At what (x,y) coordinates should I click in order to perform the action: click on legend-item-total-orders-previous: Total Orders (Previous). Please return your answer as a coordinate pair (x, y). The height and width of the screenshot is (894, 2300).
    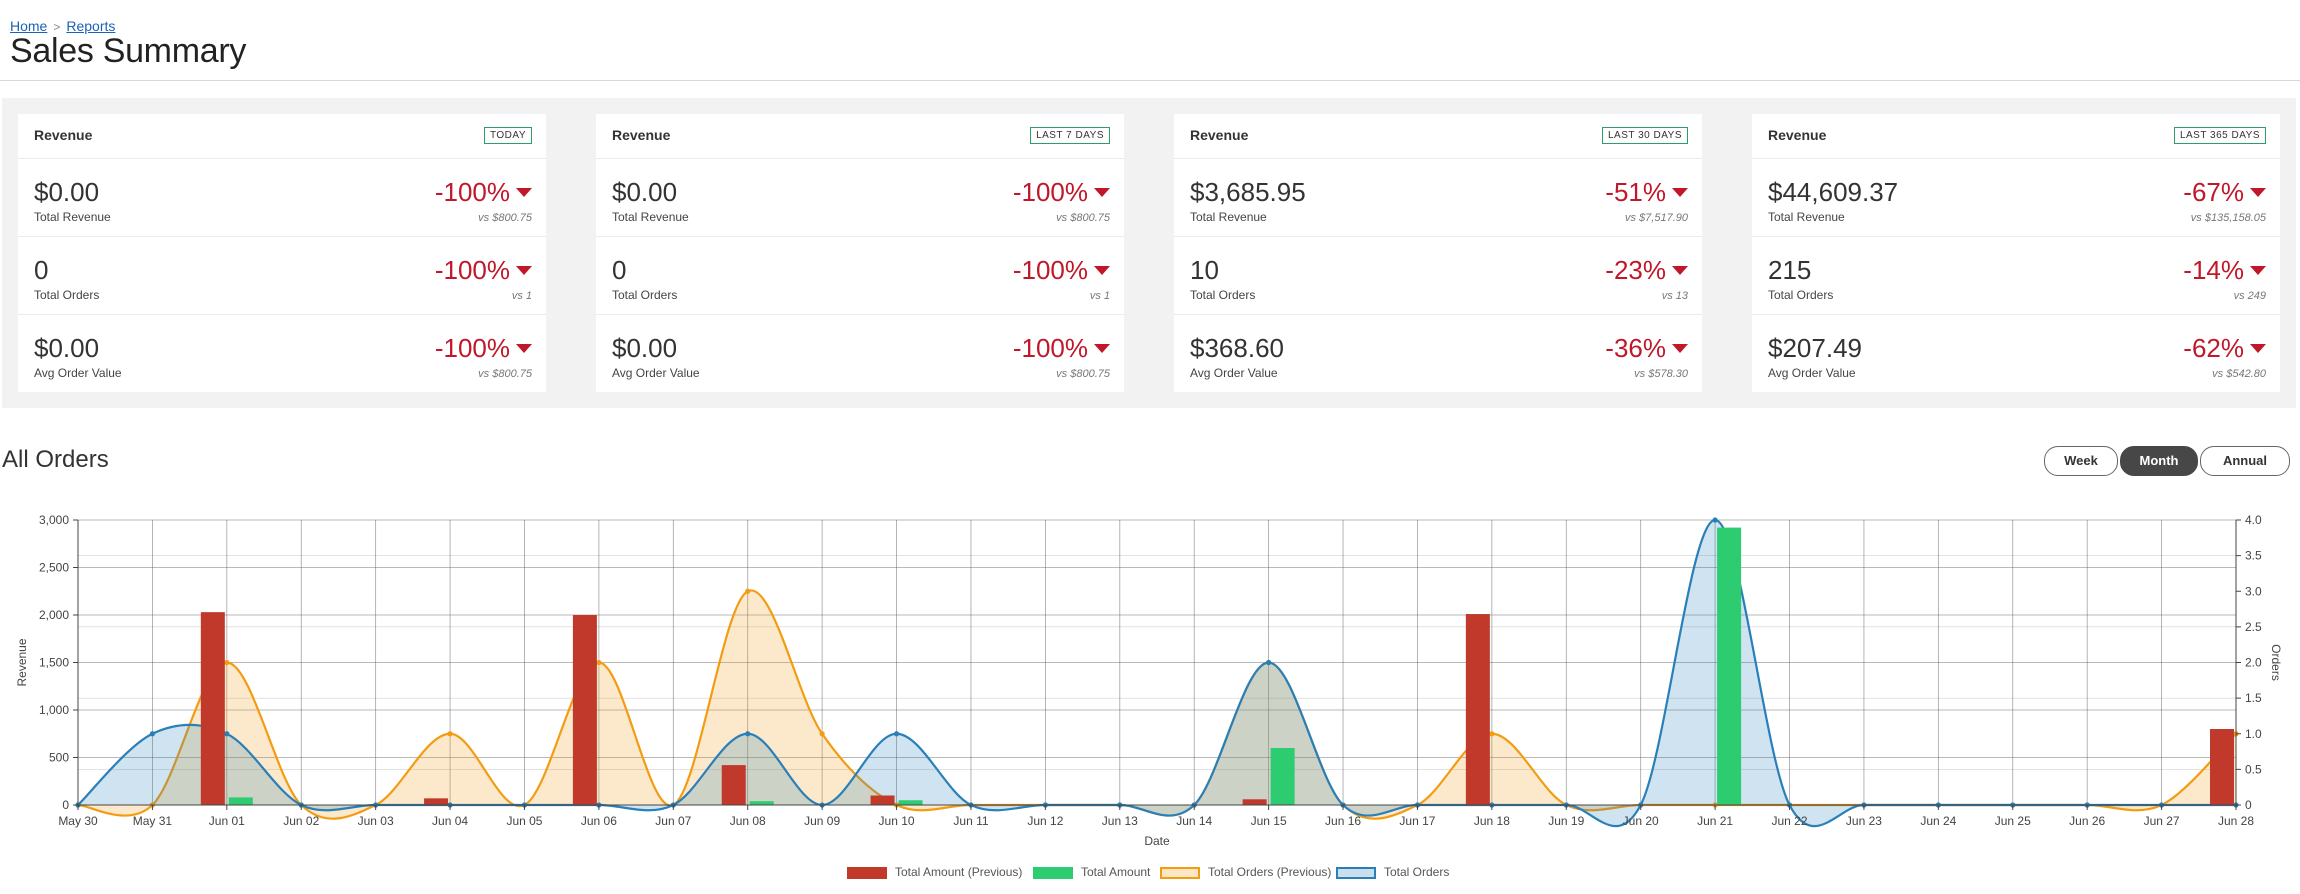
    Looking at the image, I should click on (1250, 872).